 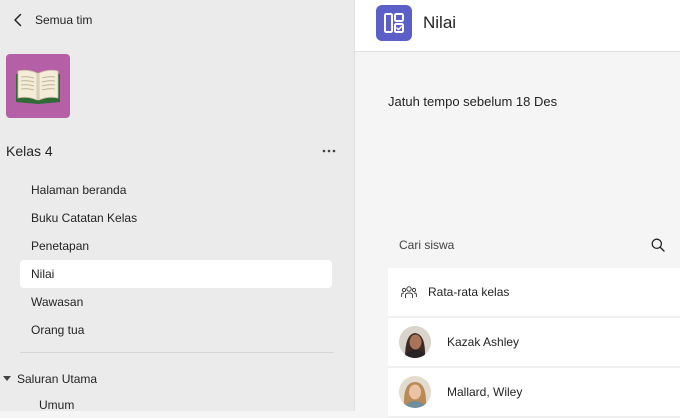 I want to click on student-search, so click(x=534, y=245).